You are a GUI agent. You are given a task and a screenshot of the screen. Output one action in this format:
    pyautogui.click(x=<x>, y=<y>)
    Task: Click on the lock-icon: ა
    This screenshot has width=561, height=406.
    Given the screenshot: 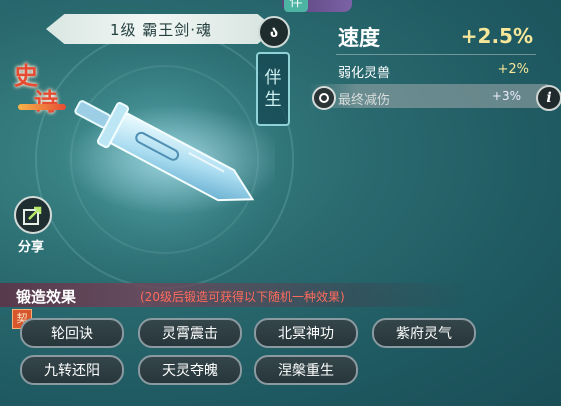 What is the action you would take?
    pyautogui.click(x=274, y=32)
    